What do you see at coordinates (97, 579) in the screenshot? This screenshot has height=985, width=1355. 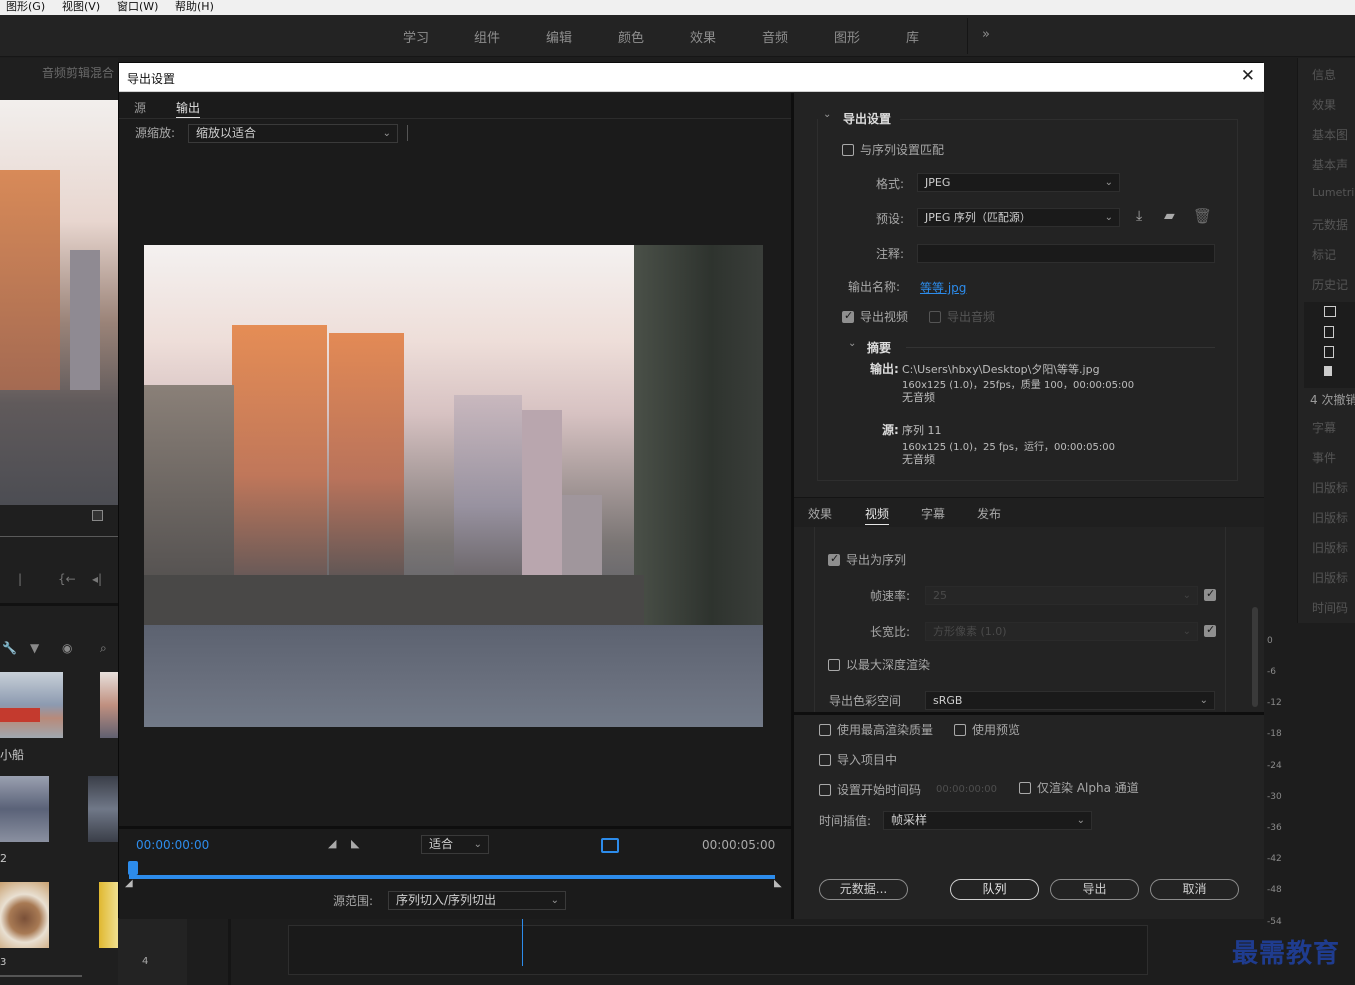 I see `step-back-icon: ◂|` at bounding box center [97, 579].